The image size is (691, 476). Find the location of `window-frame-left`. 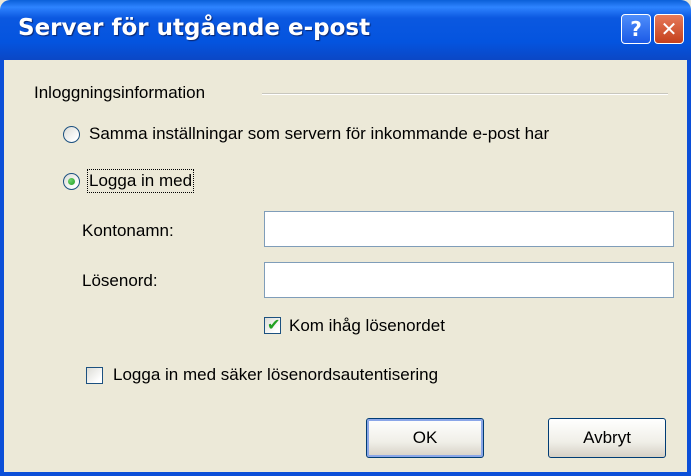

window-frame-left is located at coordinates (2, 268).